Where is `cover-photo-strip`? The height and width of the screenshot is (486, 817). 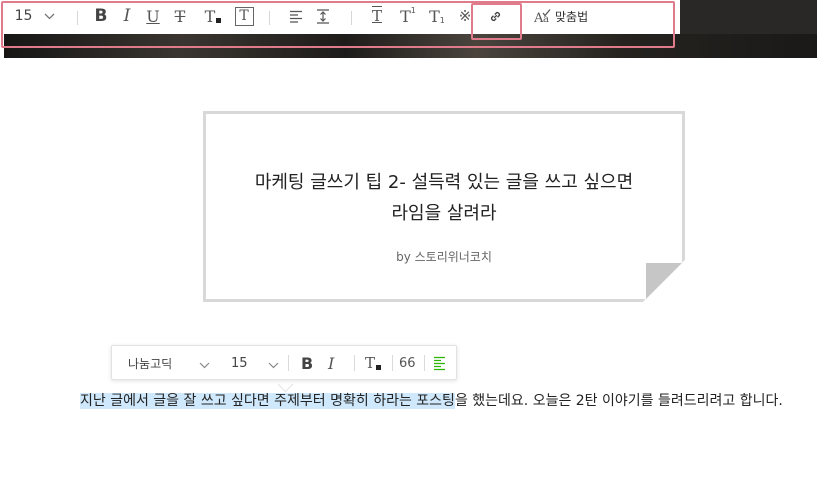 cover-photo-strip is located at coordinates (410, 46).